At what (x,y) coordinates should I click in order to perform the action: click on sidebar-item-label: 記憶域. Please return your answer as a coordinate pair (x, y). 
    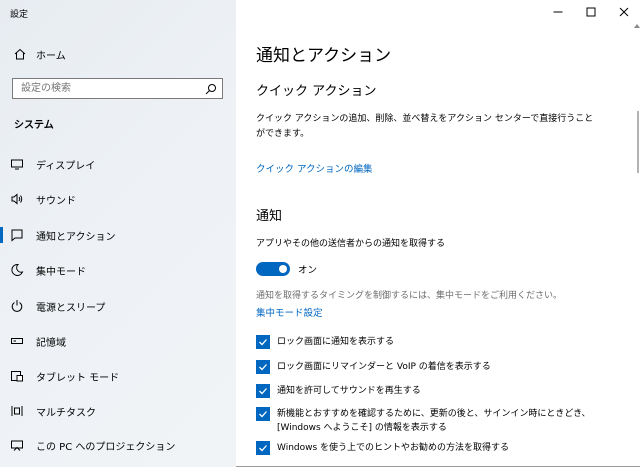
    Looking at the image, I should click on (51, 343).